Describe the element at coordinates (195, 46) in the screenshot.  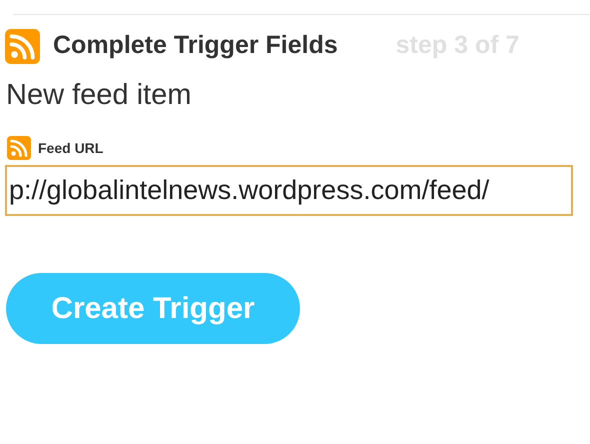
I see `section-title: Complete Trigger Fields` at that location.